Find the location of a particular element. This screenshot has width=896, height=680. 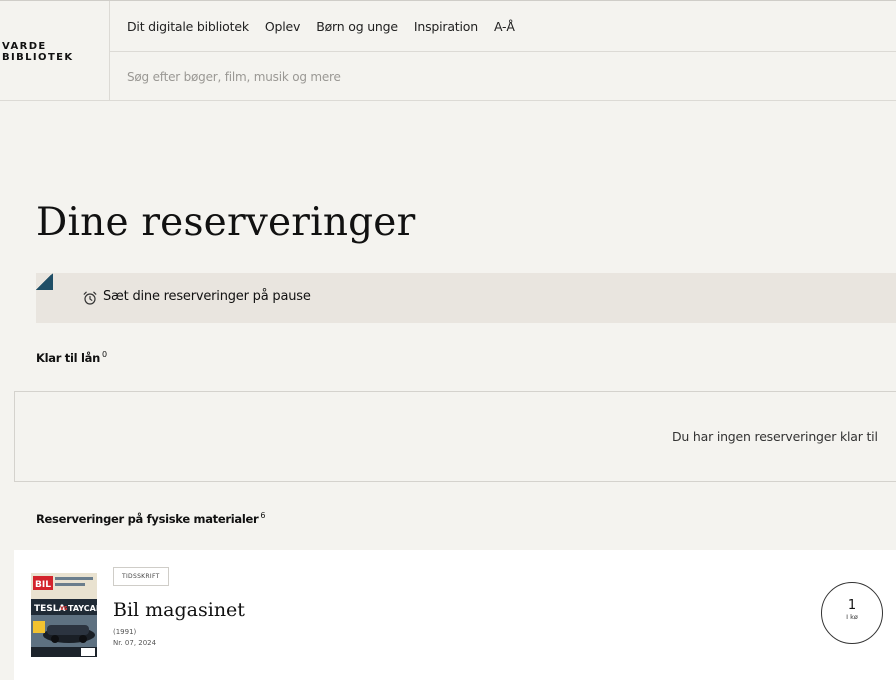

magazine-cover-image: BIL TESLA VS TAYCAN is located at coordinates (64, 615).